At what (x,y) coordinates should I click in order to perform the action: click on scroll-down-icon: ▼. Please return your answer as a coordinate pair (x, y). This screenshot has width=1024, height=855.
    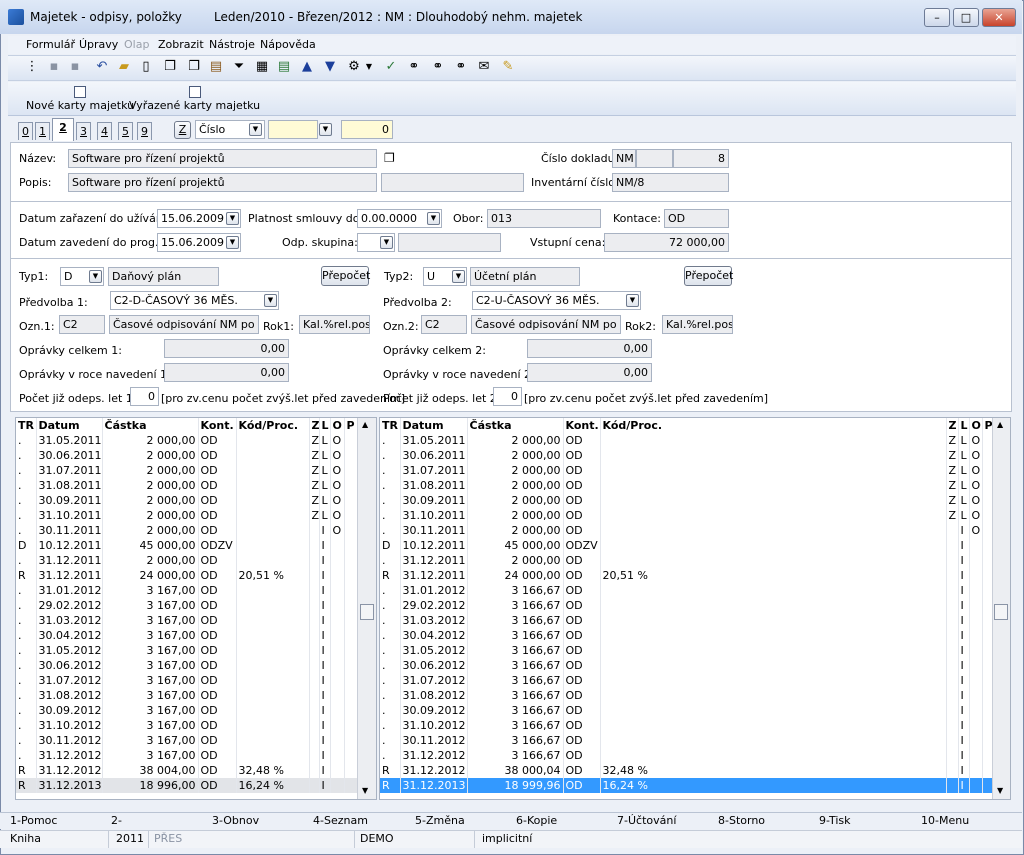
    Looking at the image, I should click on (1000, 790).